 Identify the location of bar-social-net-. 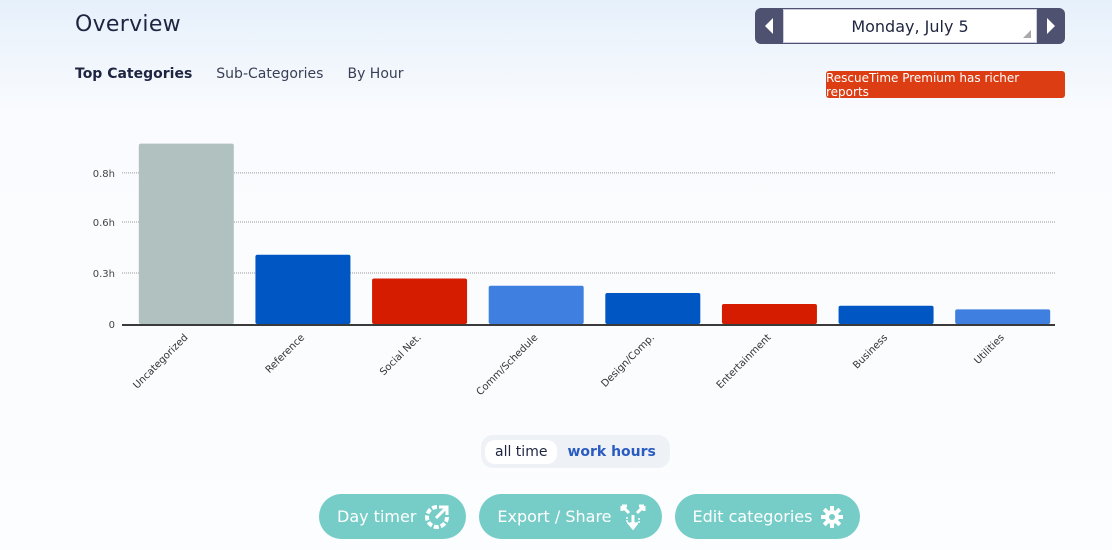
(420, 301).